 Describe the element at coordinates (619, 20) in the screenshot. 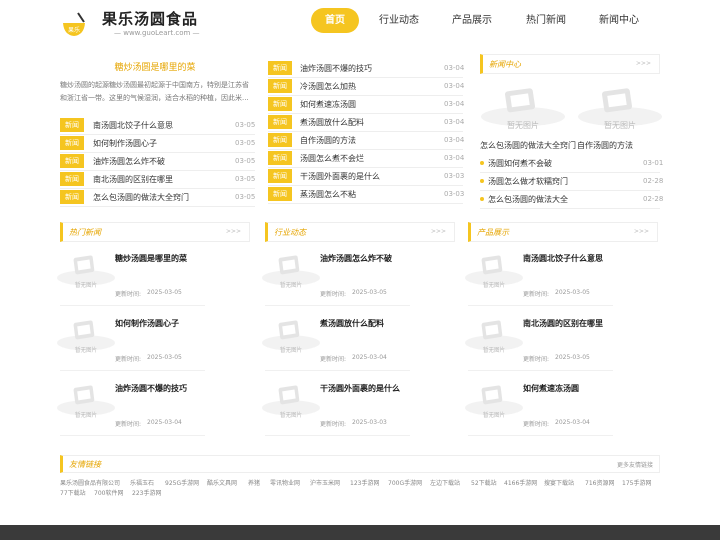

I see `nav-news-center: 新闻中心` at that location.